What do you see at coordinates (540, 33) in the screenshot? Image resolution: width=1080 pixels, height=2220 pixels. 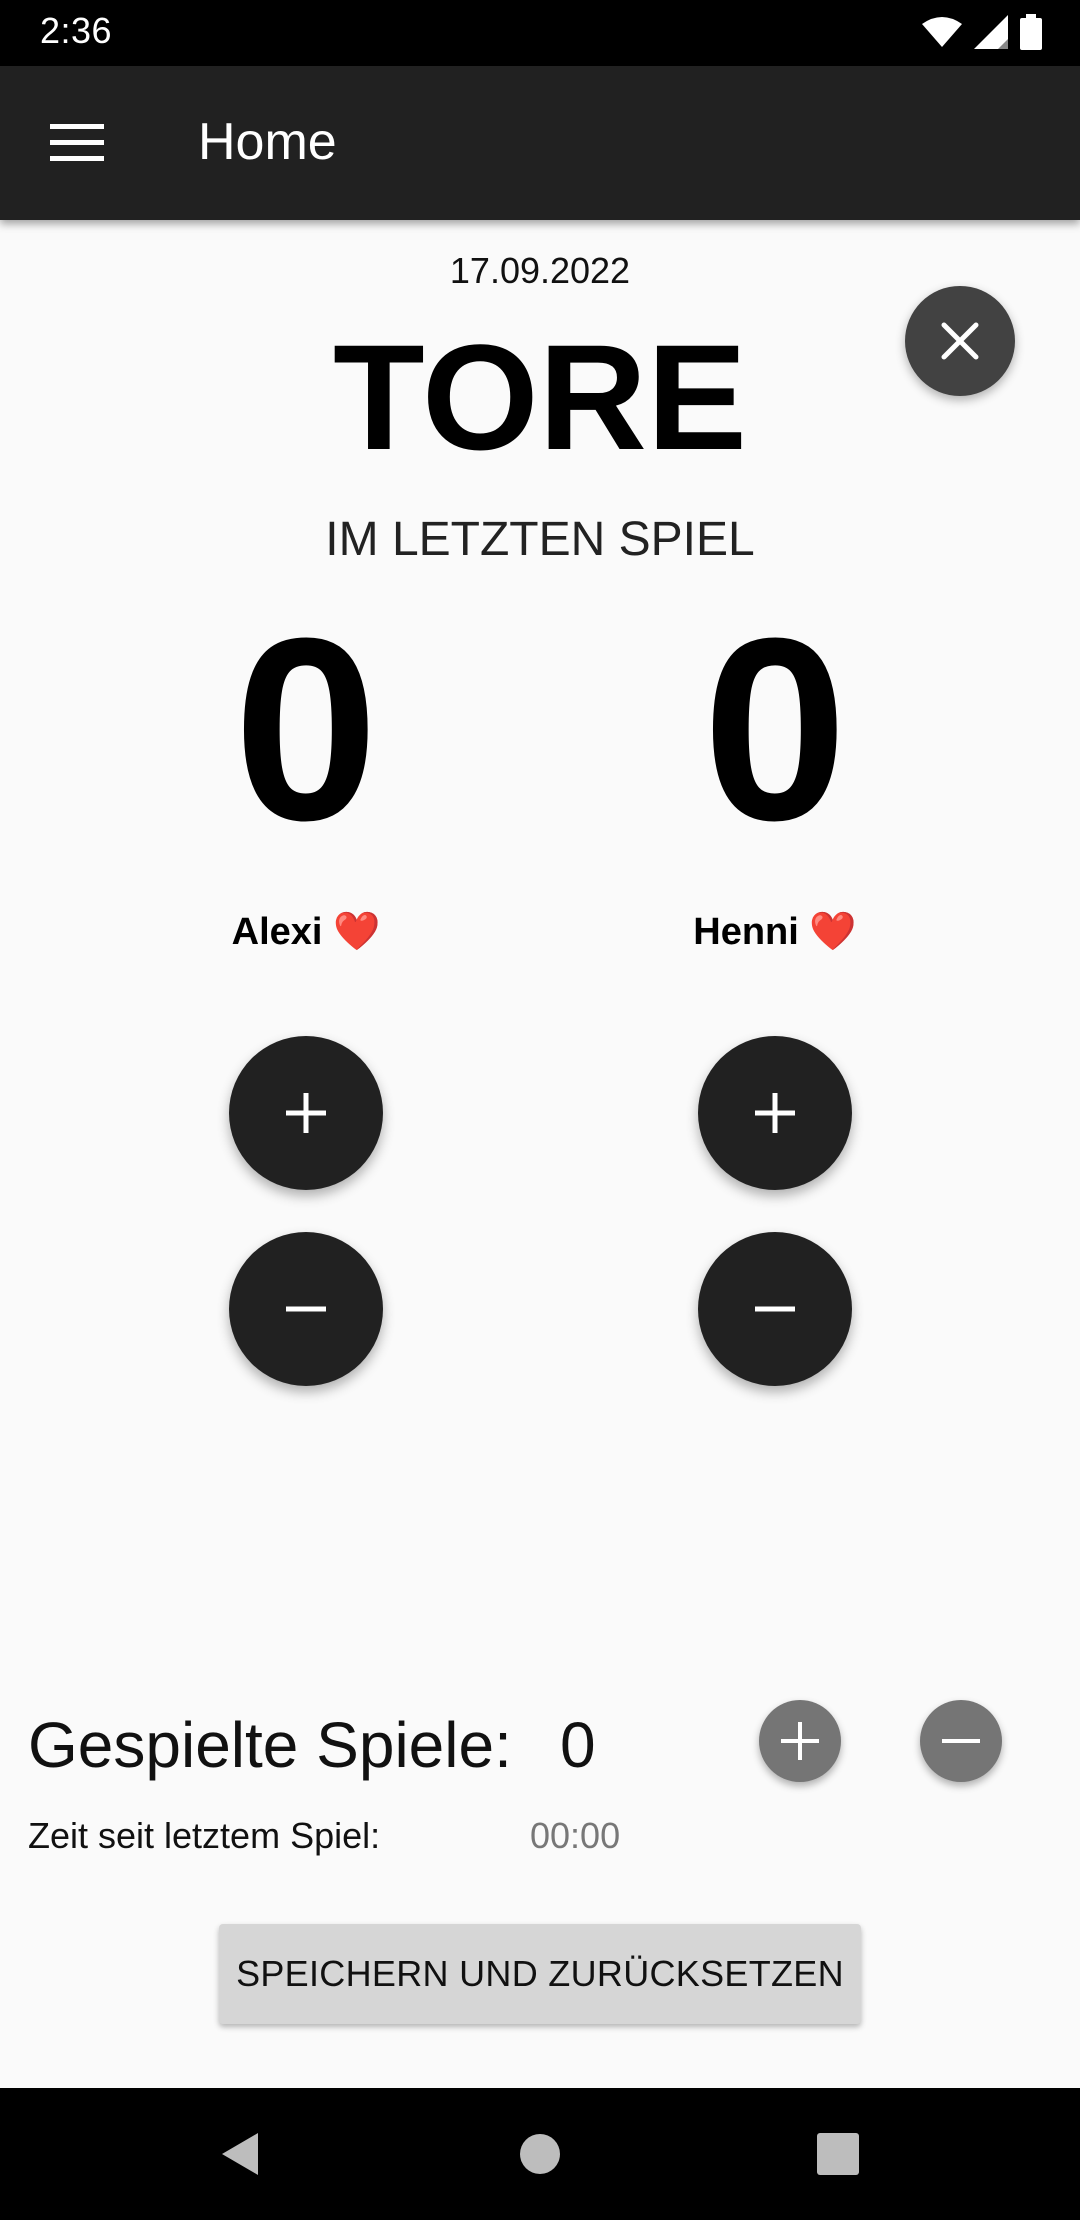 I see `status-bar: 2:36` at bounding box center [540, 33].